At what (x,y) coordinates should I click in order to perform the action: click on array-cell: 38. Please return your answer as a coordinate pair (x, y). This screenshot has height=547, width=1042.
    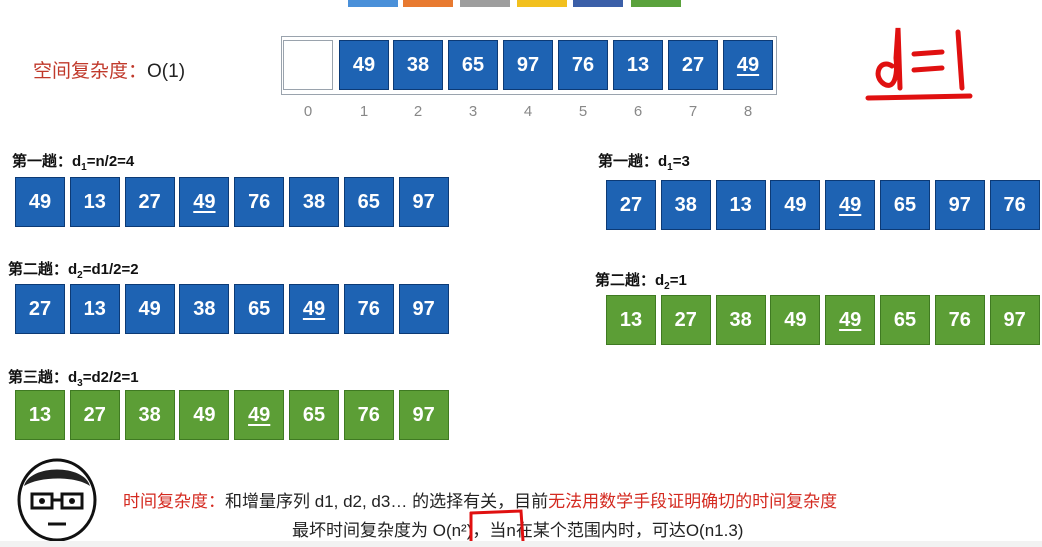
    Looking at the image, I should click on (418, 65).